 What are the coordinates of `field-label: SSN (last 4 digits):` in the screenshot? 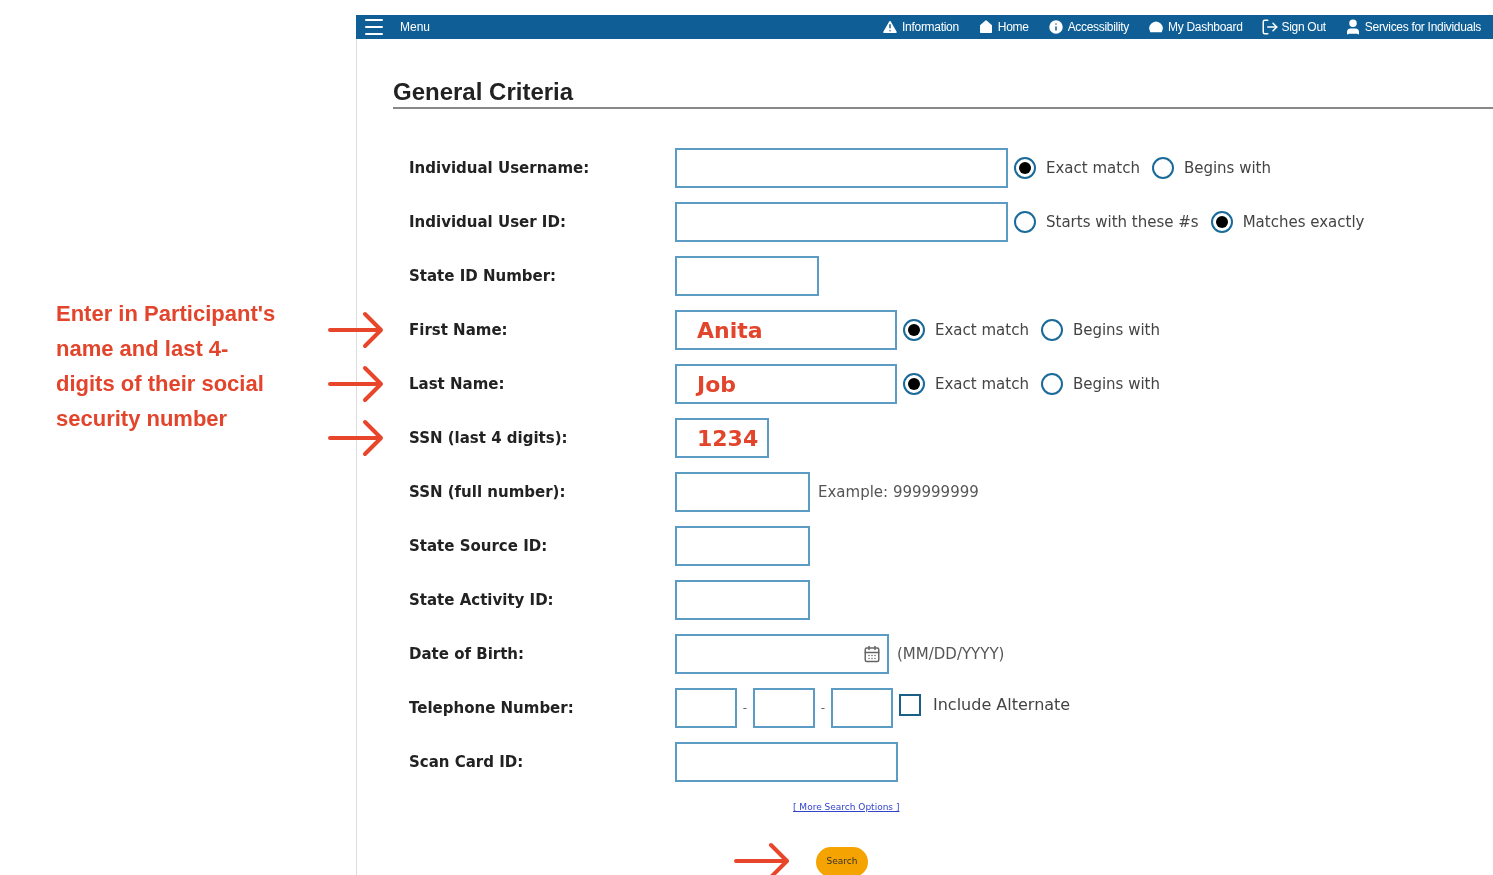 It's located at (489, 438).